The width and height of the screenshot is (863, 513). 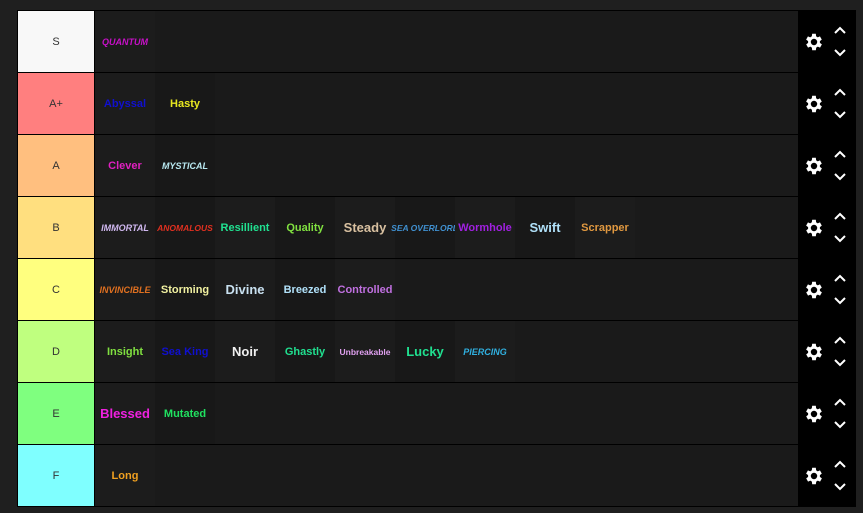 I want to click on tier-item: Ghastly, so click(x=305, y=351).